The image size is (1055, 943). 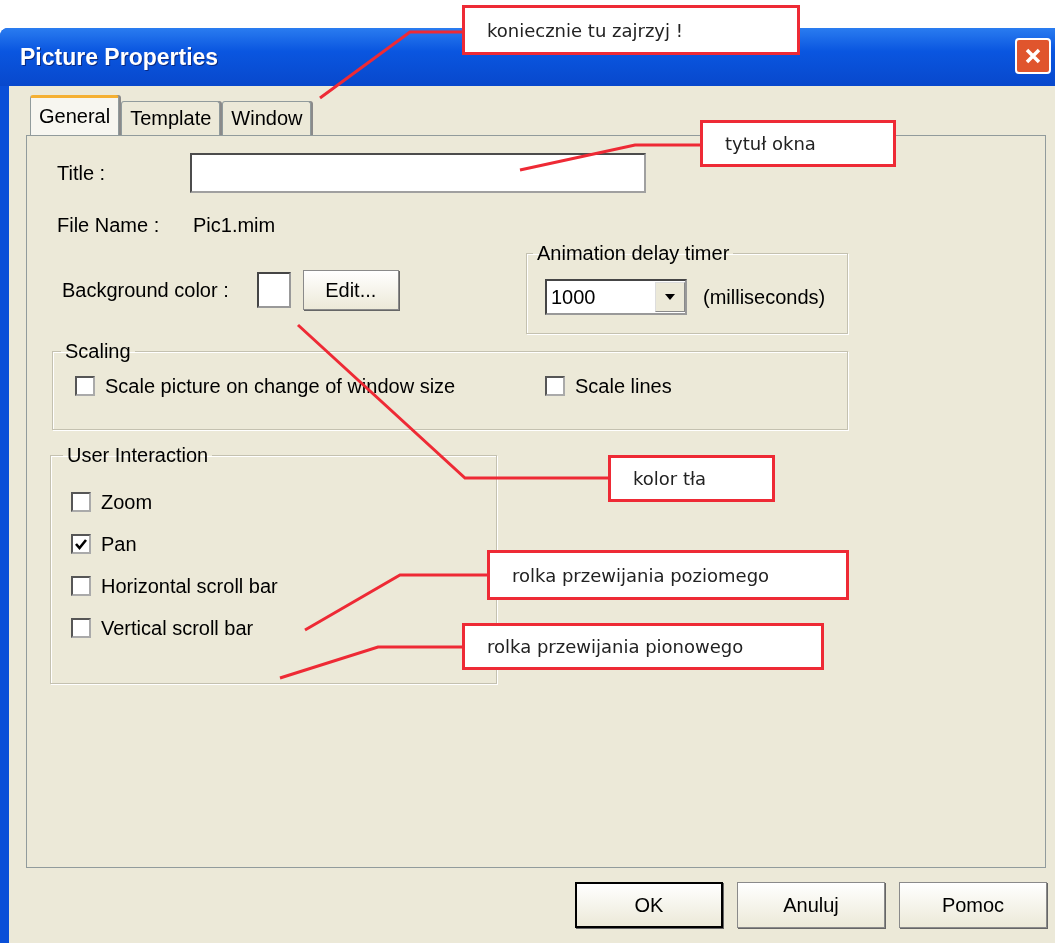 I want to click on title-input-field, so click(x=418, y=173).